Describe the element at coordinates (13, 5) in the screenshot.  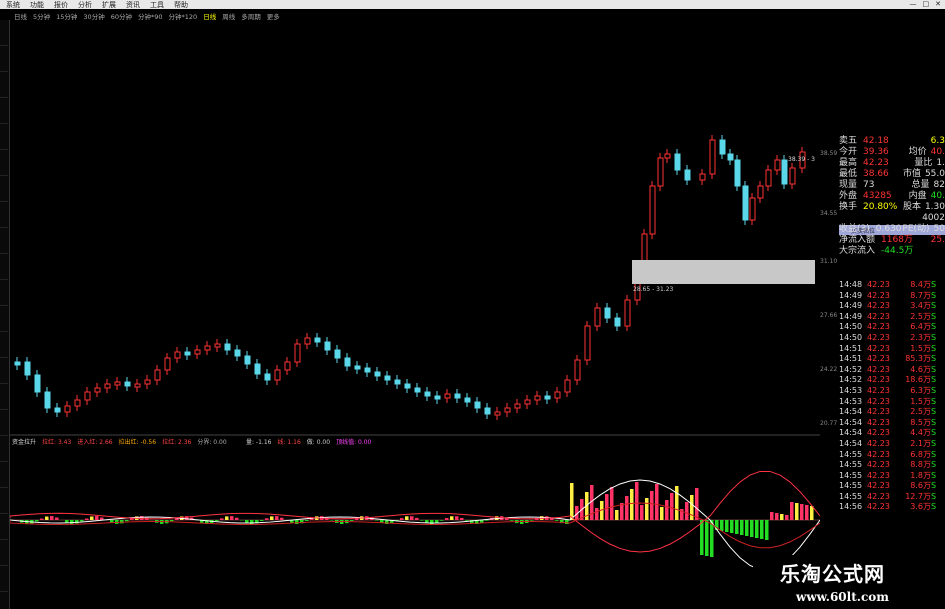
I see `menu-item: 系统` at that location.